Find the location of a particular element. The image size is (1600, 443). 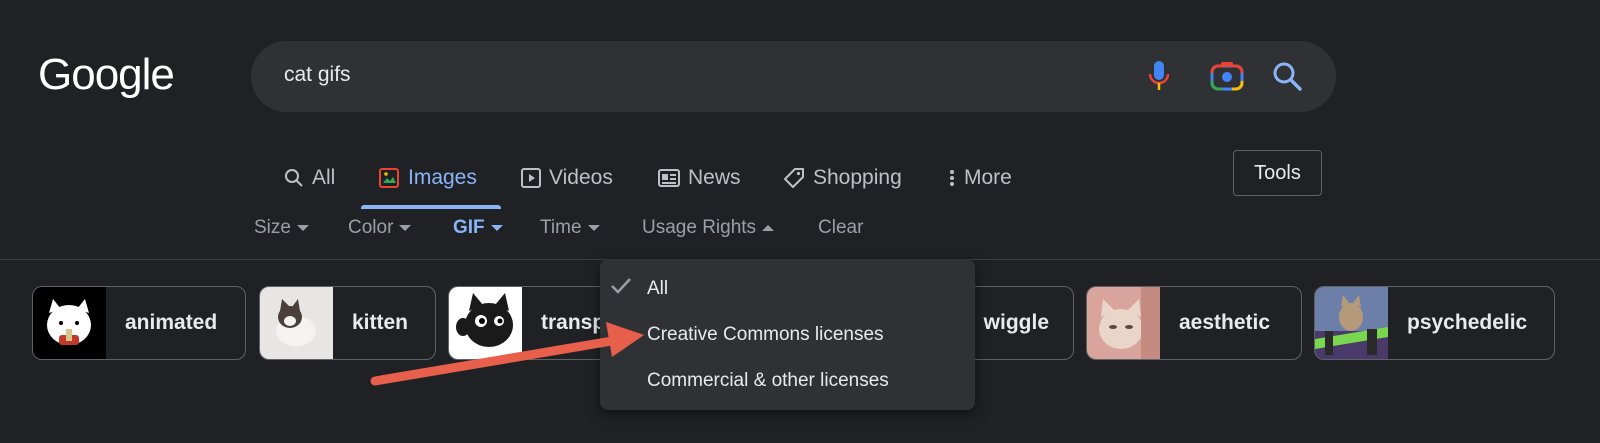

tools-button: Tools is located at coordinates (1277, 173).